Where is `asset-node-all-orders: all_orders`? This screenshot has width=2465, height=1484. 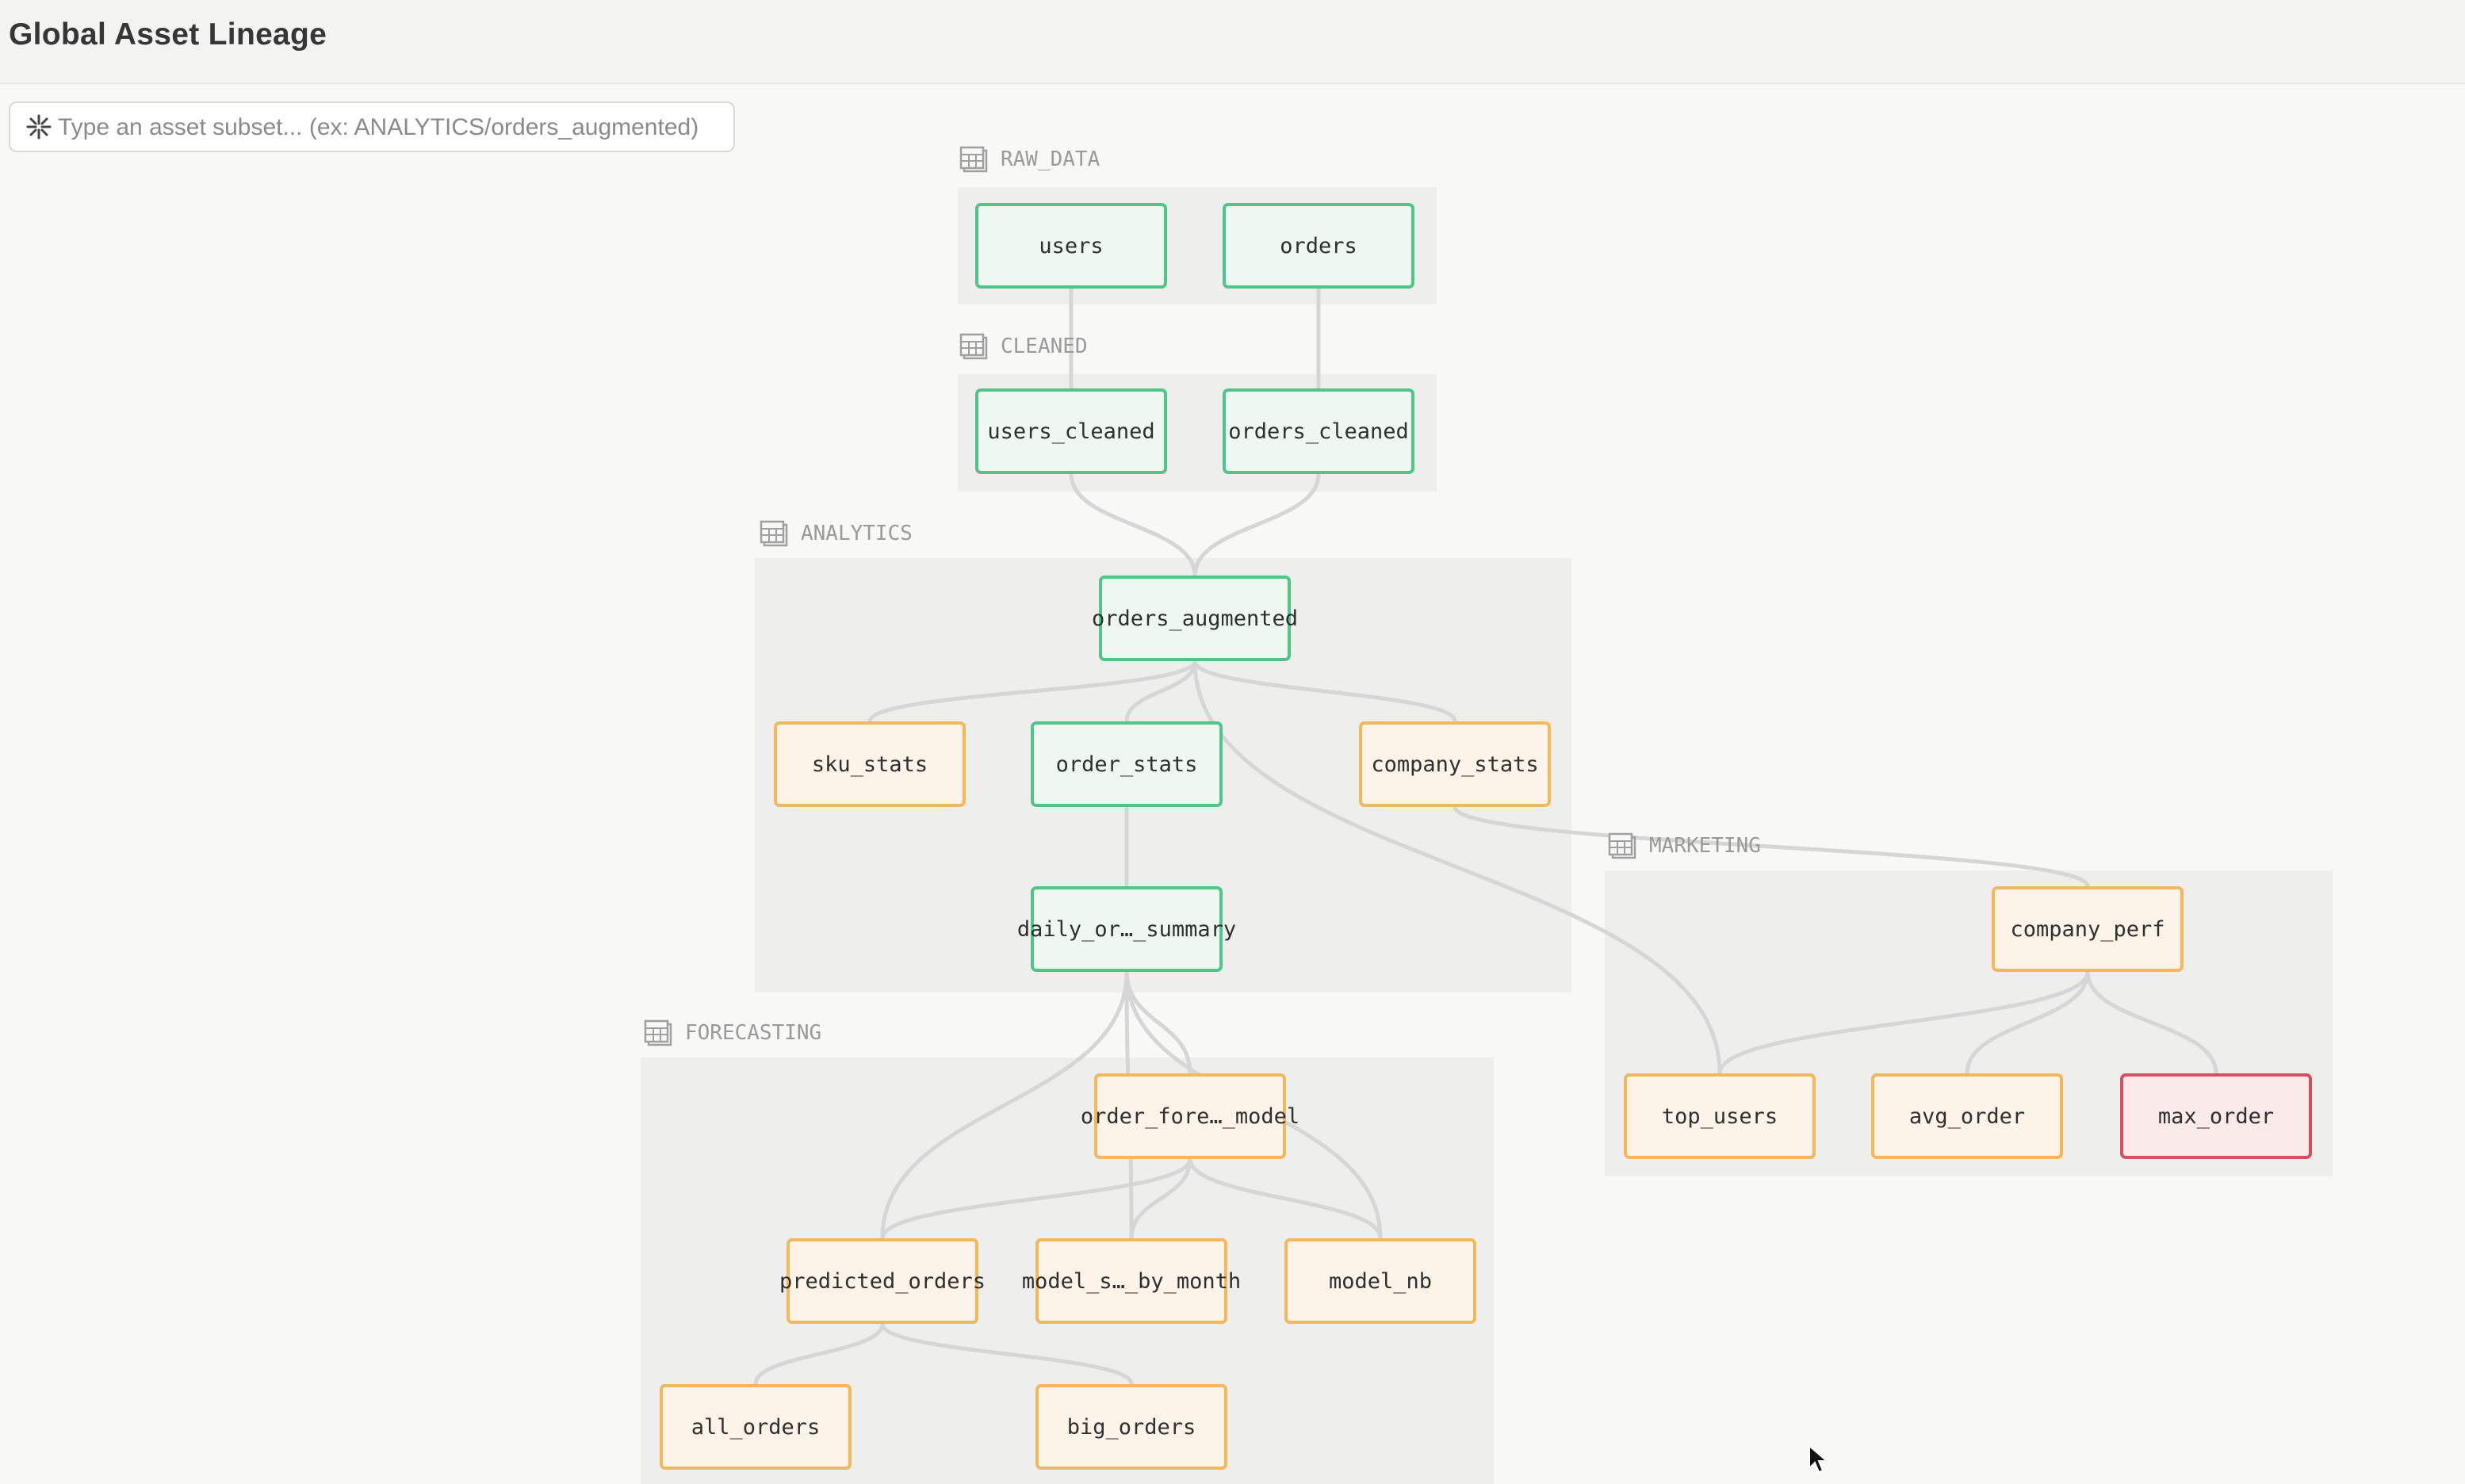
asset-node-all-orders: all_orders is located at coordinates (756, 1427).